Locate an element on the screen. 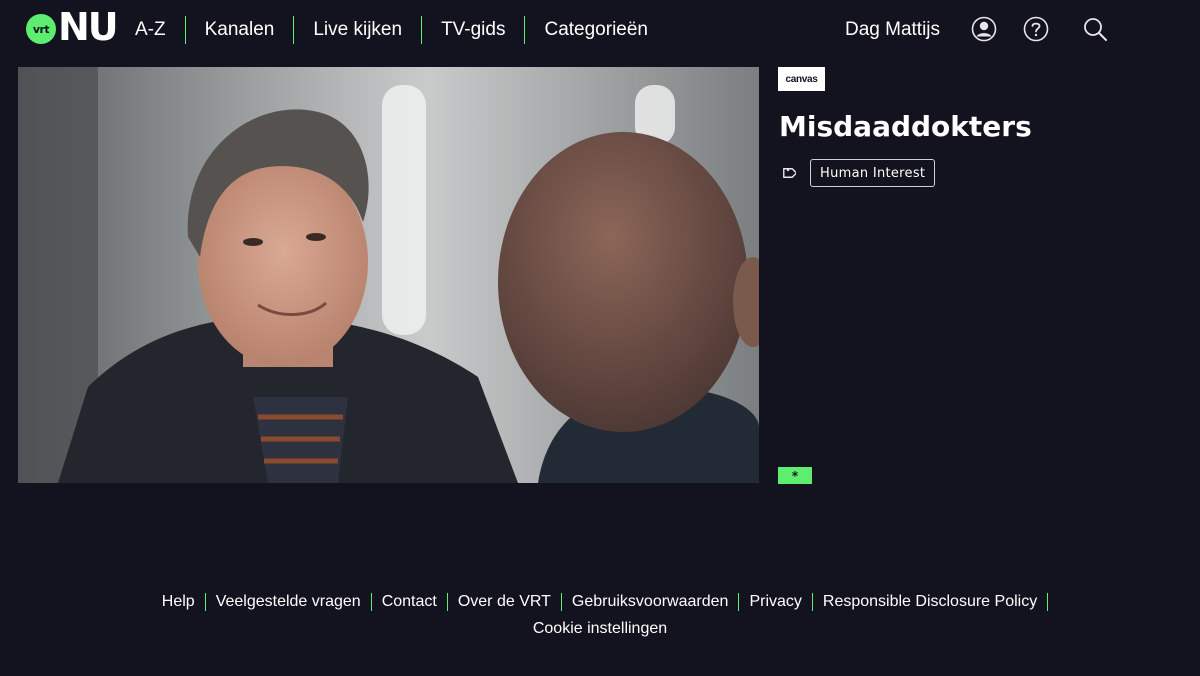  footer-link-privacy: Privacy is located at coordinates (774, 602).